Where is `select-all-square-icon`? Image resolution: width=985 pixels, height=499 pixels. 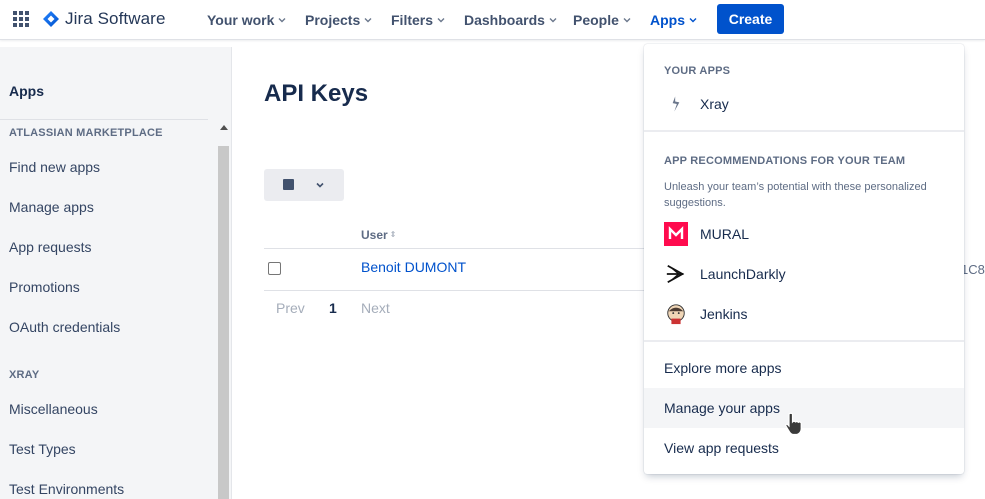 select-all-square-icon is located at coordinates (288, 184).